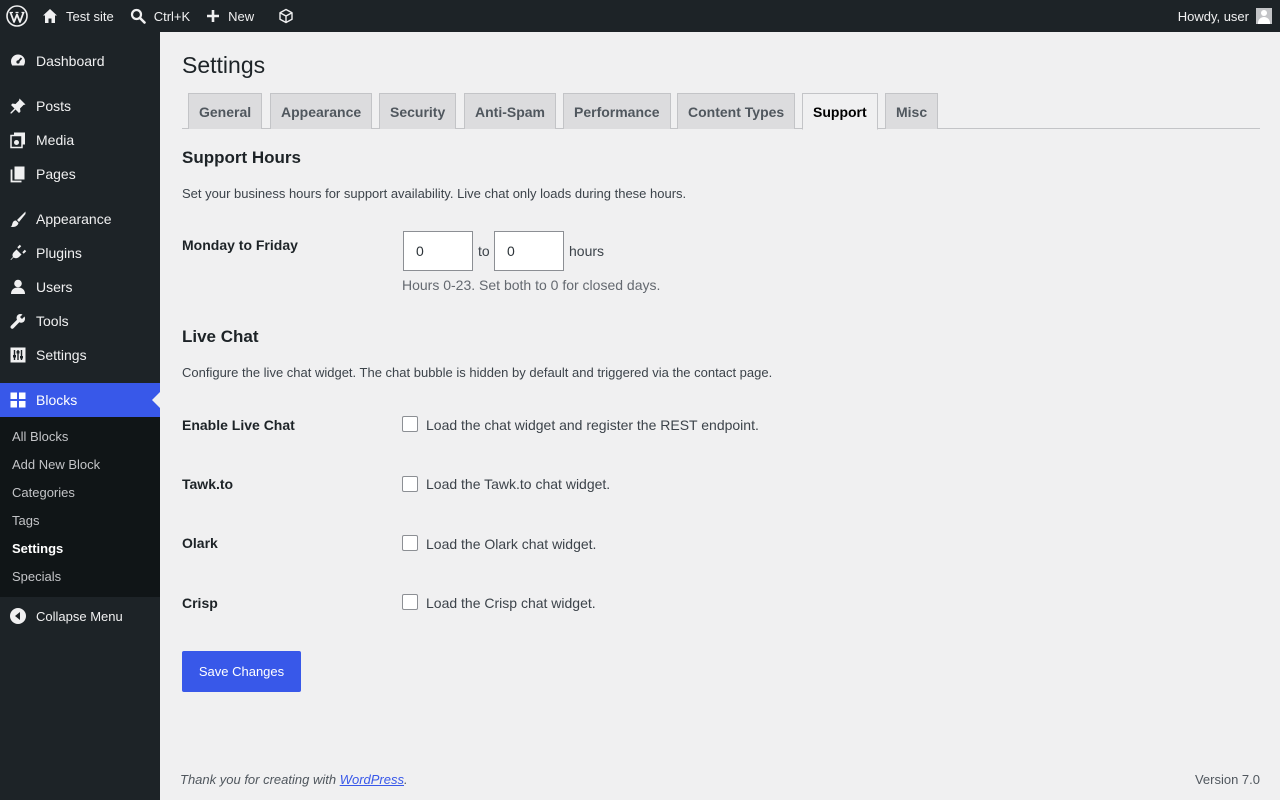 The height and width of the screenshot is (800, 1280). What do you see at coordinates (518, 484) in the screenshot?
I see `tawkto-description: Load the Tawk.to chat widget.` at bounding box center [518, 484].